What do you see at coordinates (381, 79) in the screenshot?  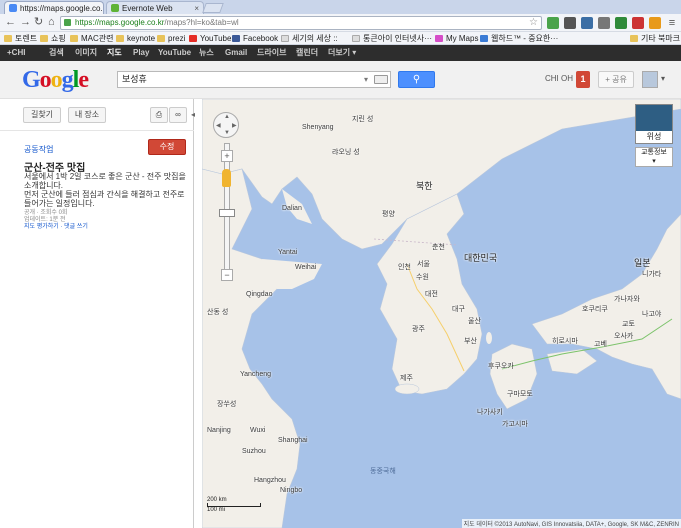 I see `keyboard-icon` at bounding box center [381, 79].